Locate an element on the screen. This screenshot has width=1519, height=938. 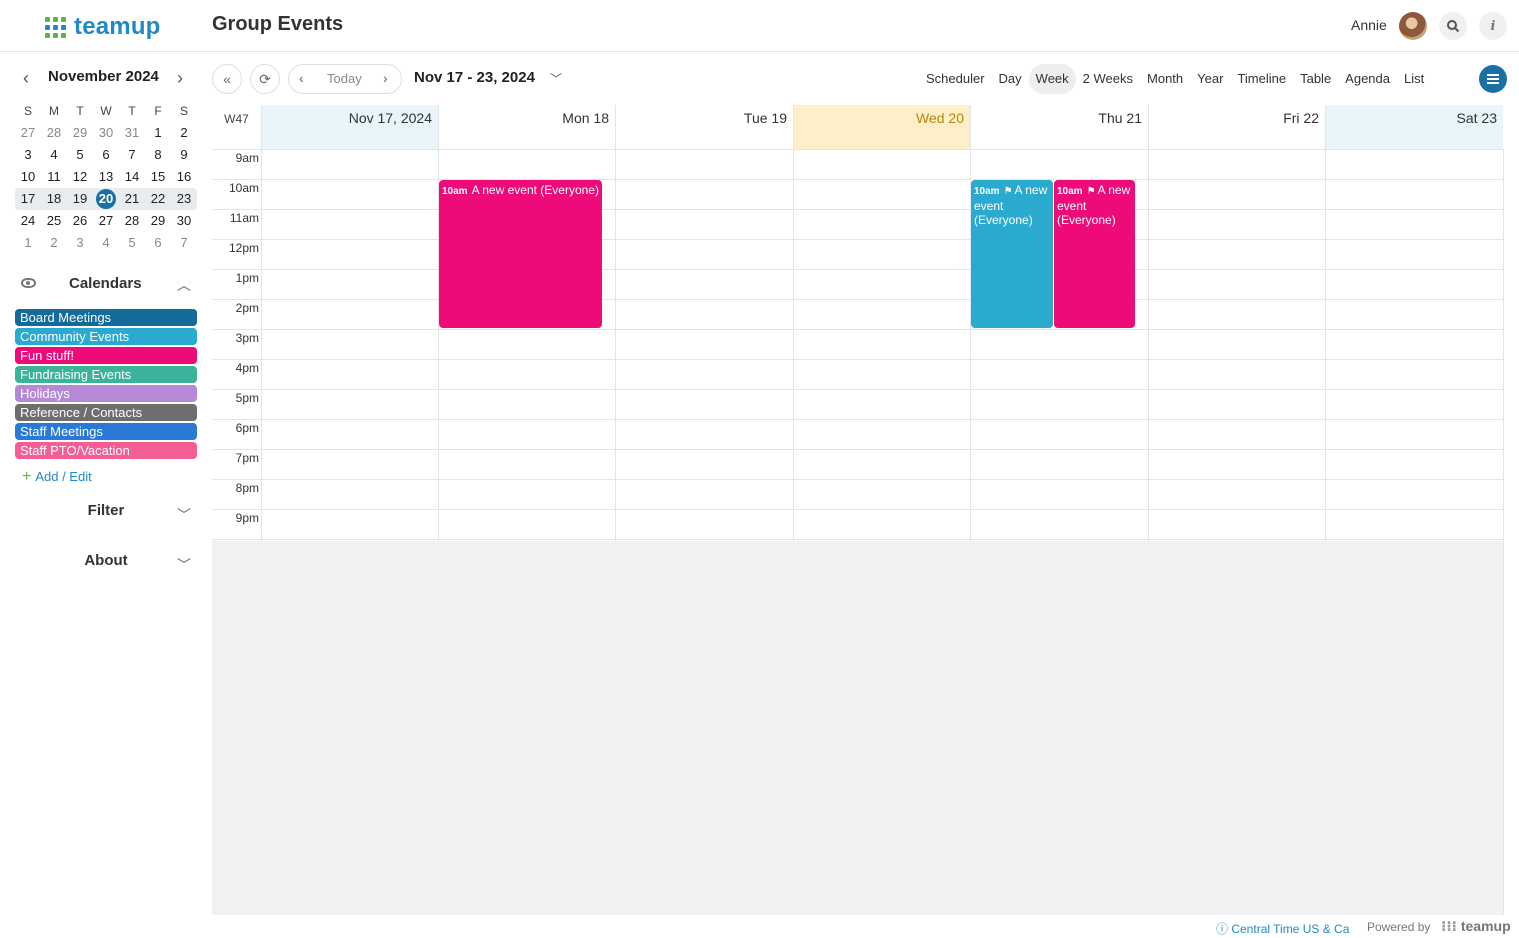
mini-calendar-week: 3 4 5 6 7 8 9 is located at coordinates (106, 155).